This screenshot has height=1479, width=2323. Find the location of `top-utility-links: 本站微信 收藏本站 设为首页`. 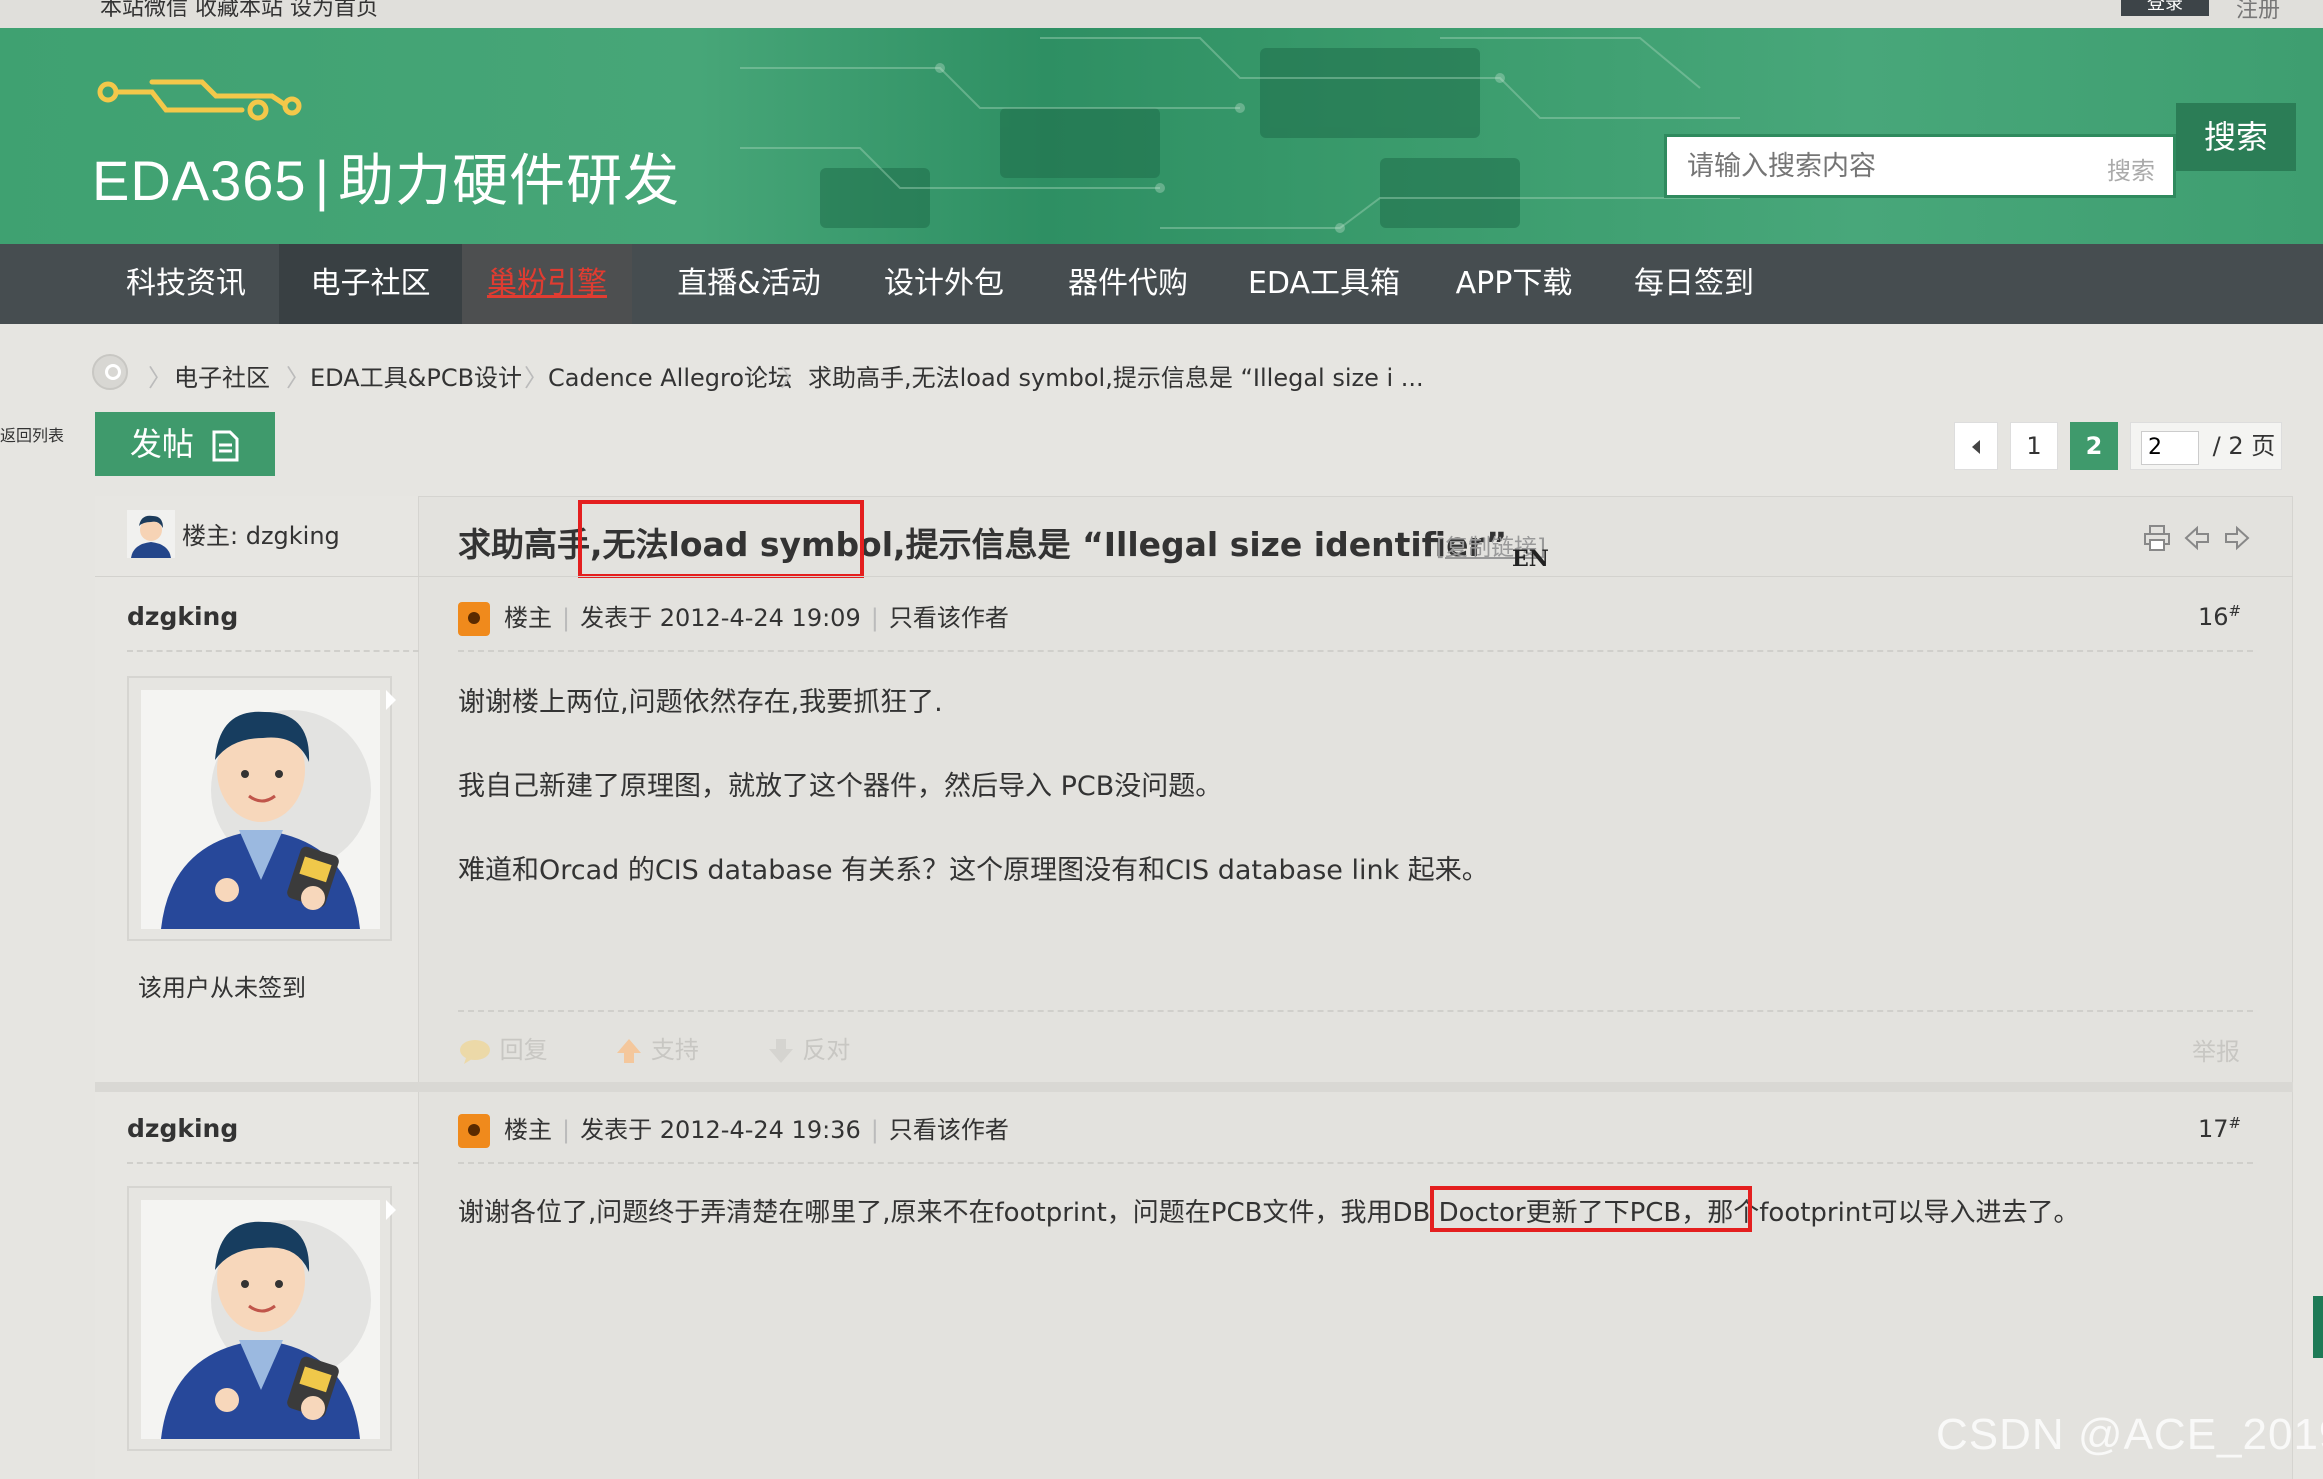

top-utility-links: 本站微信 收藏本站 设为首页 is located at coordinates (239, 11).